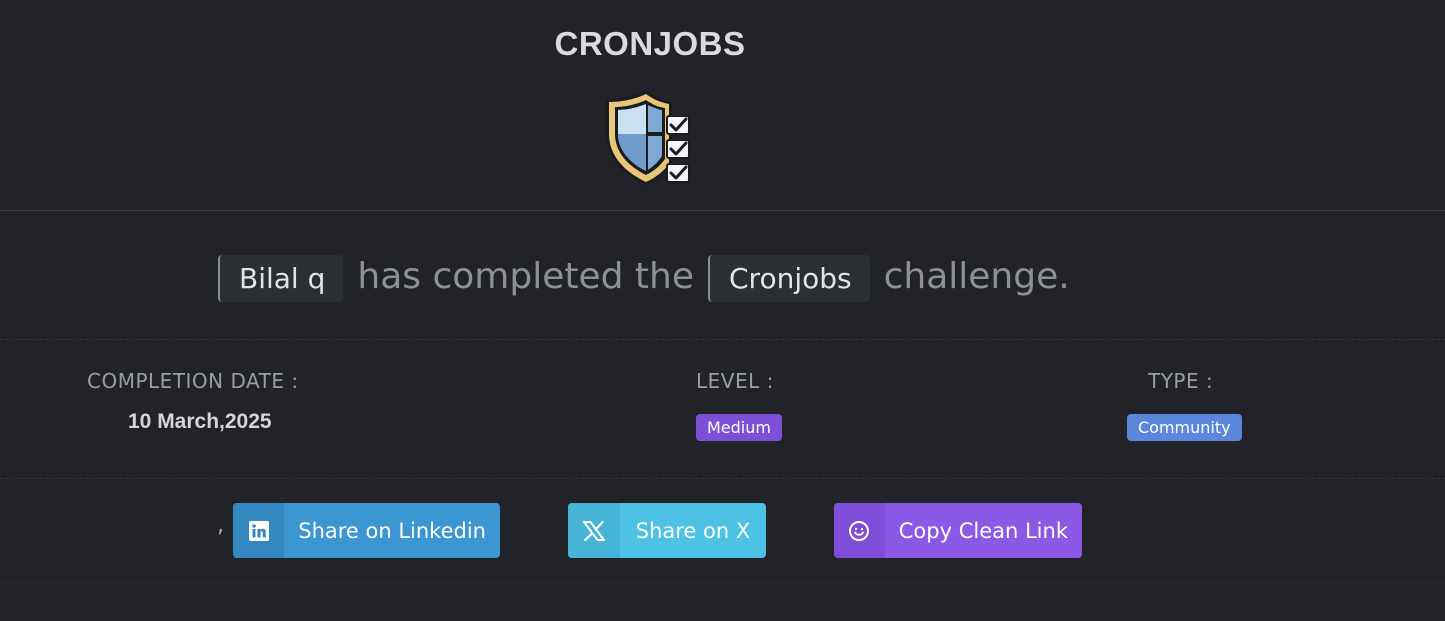 The width and height of the screenshot is (1445, 621). Describe the element at coordinates (976, 276) in the screenshot. I see `statement-end-text: challenge.` at that location.